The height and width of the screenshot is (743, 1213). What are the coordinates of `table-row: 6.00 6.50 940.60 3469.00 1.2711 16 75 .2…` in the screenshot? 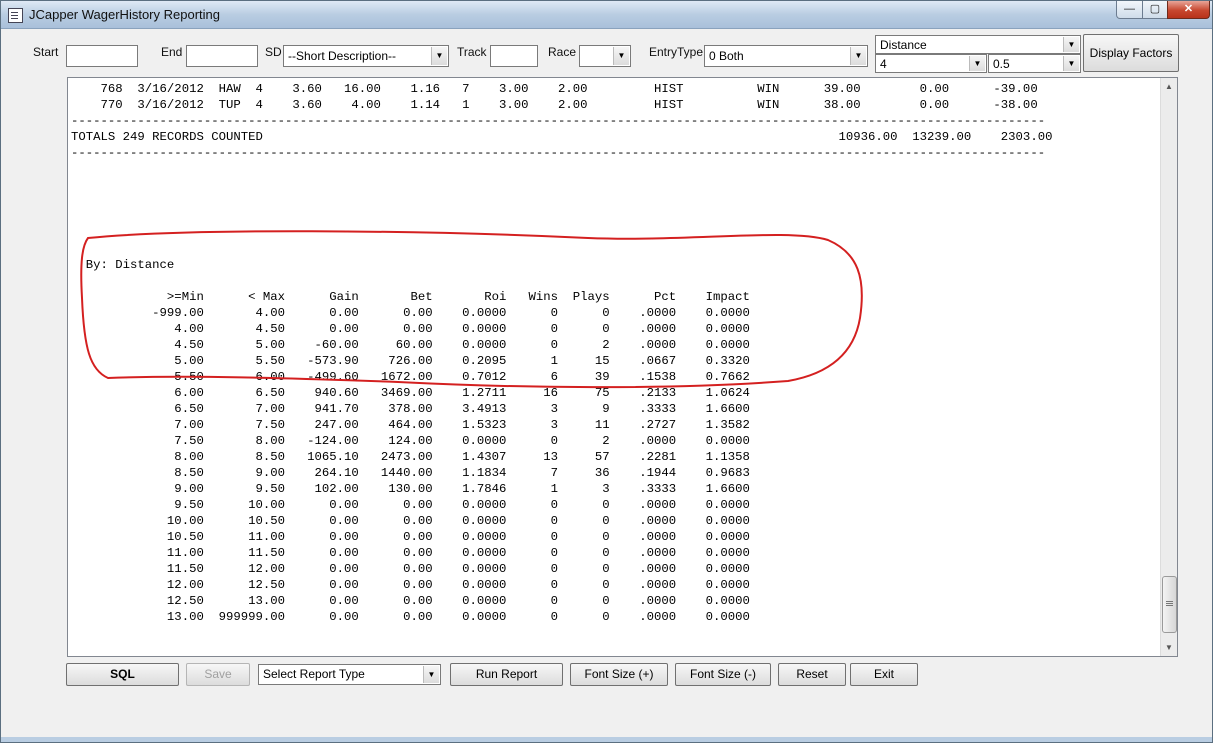 It's located at (462, 393).